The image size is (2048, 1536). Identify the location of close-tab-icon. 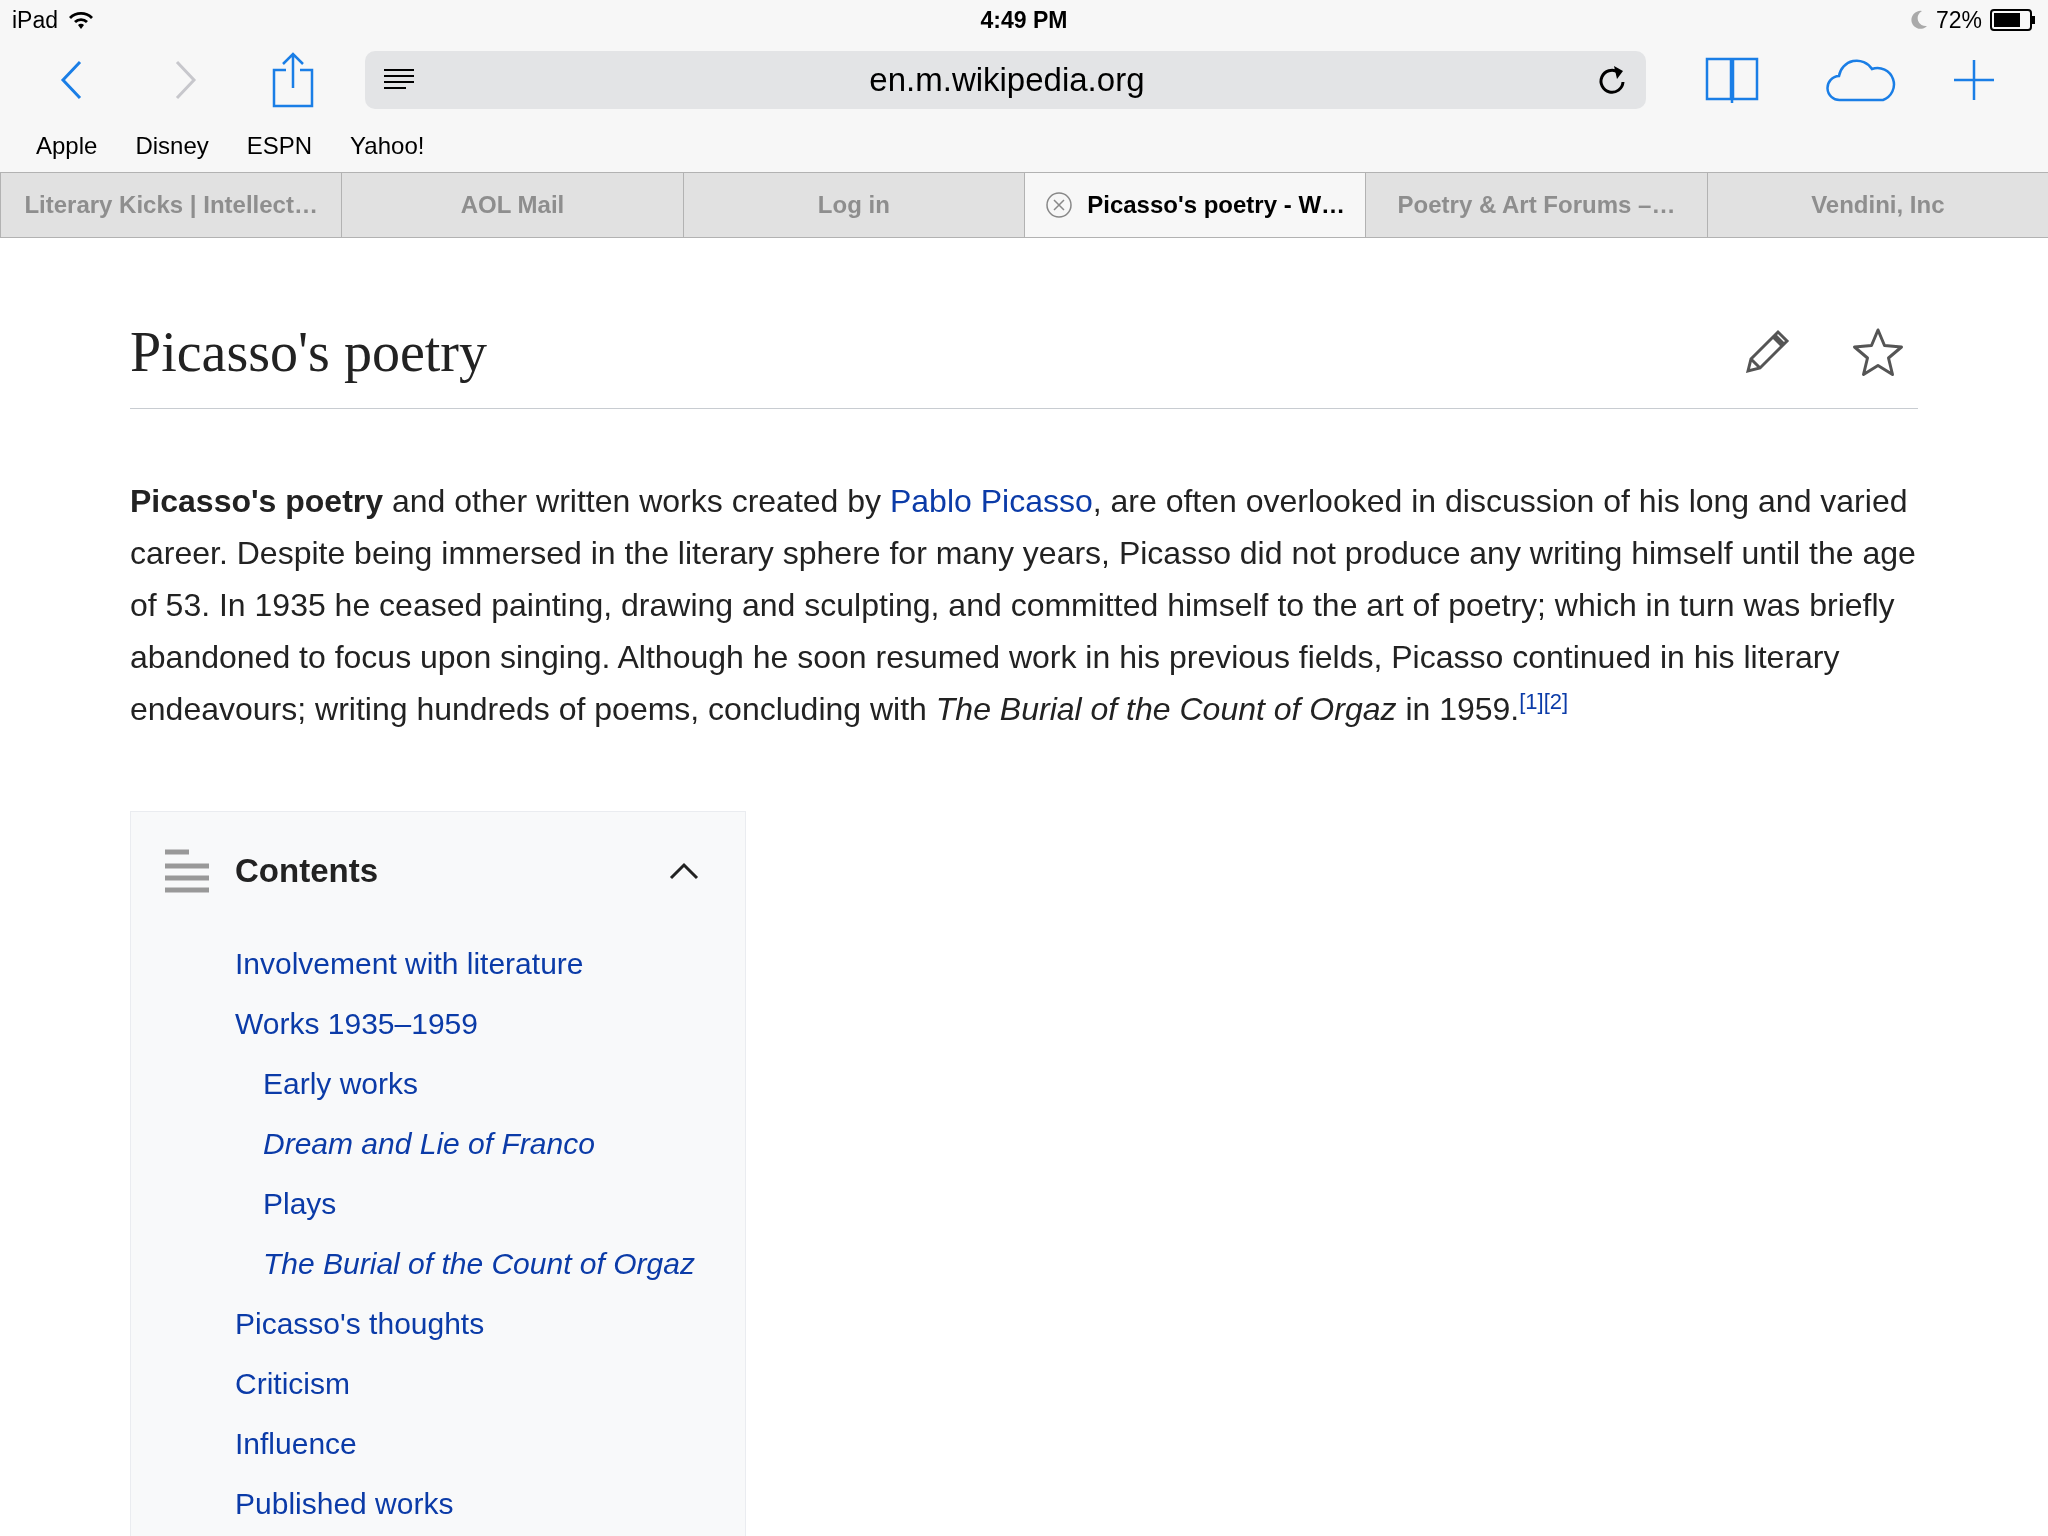
(1059, 205).